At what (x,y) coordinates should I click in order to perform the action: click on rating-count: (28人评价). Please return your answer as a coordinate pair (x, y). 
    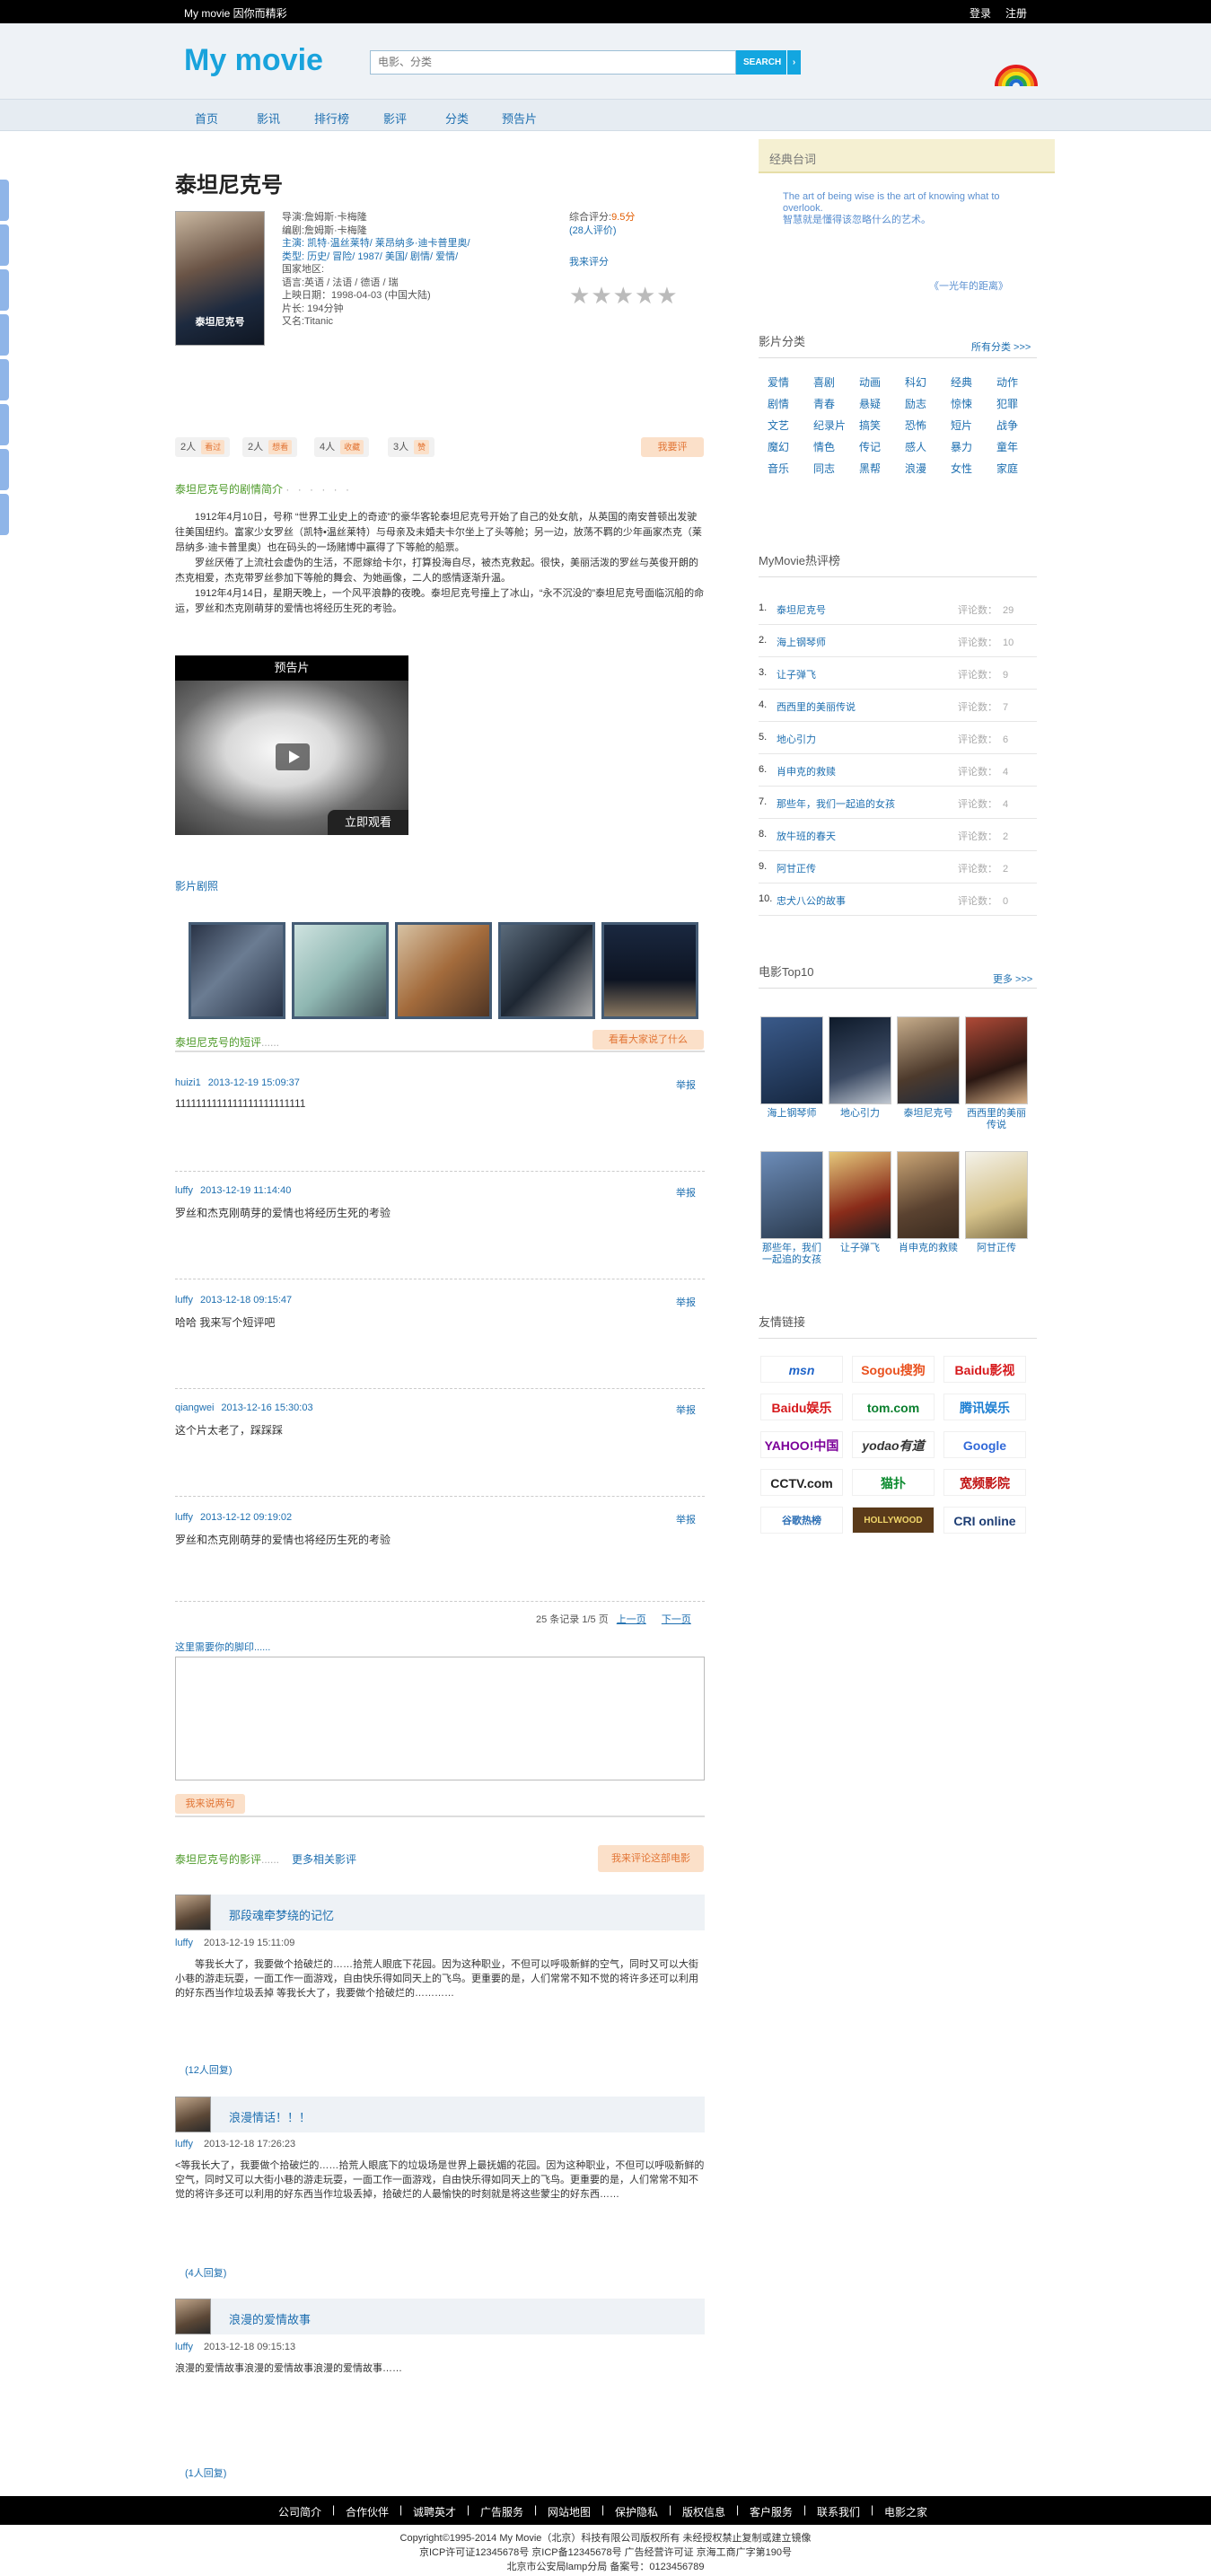
    Looking at the image, I should click on (593, 230).